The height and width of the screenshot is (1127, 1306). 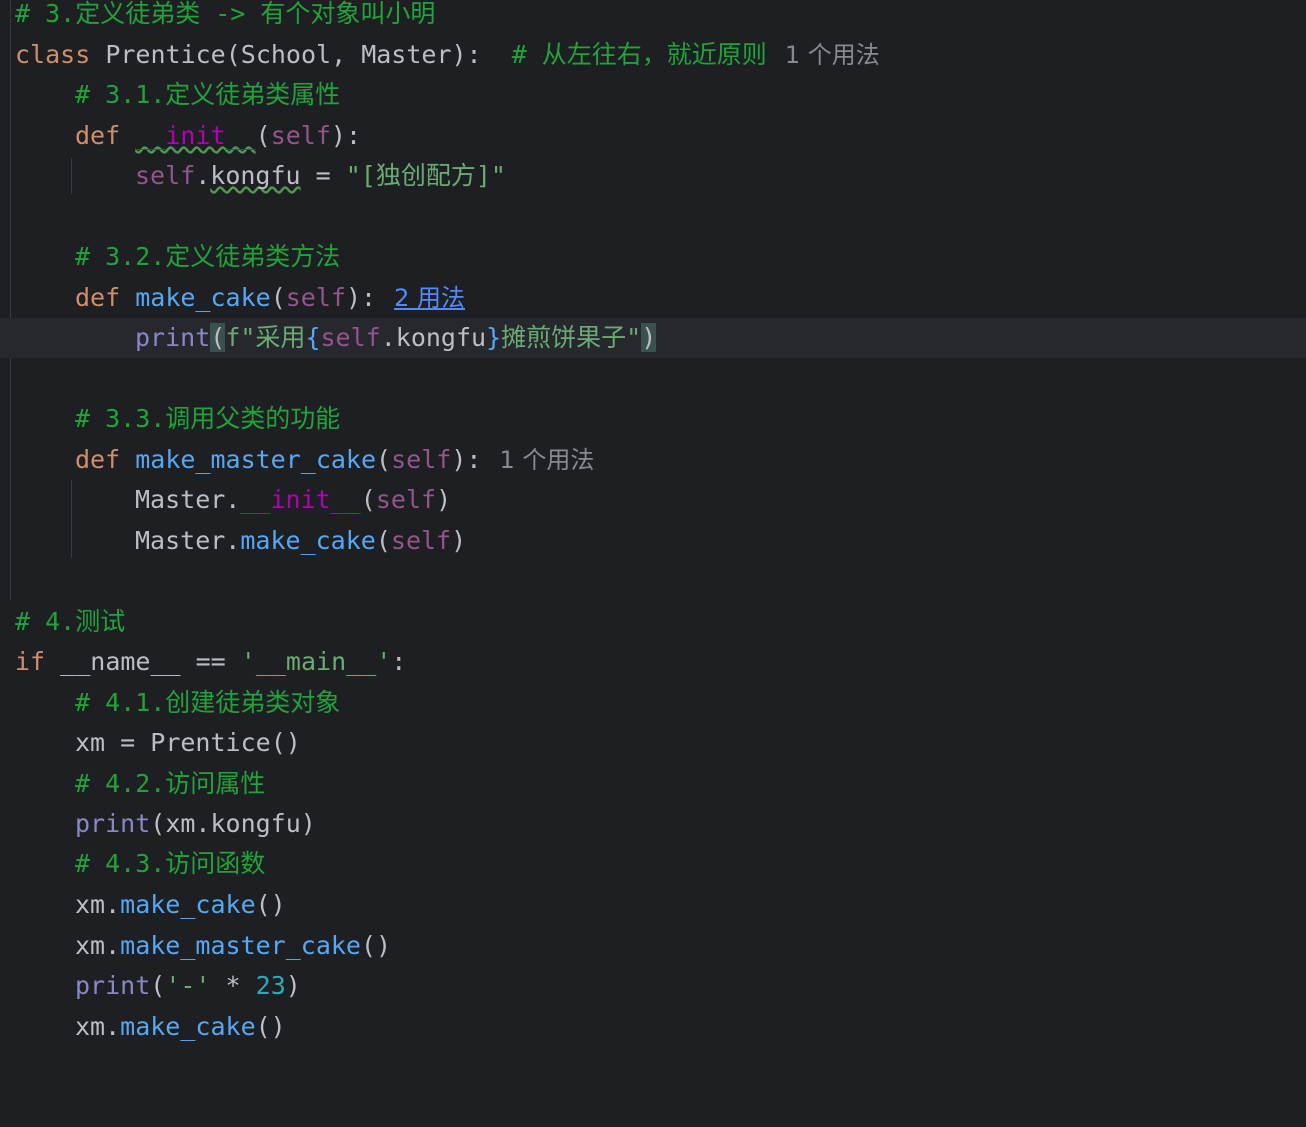 What do you see at coordinates (70, 621) in the screenshot?
I see `comment: # 4.测试` at bounding box center [70, 621].